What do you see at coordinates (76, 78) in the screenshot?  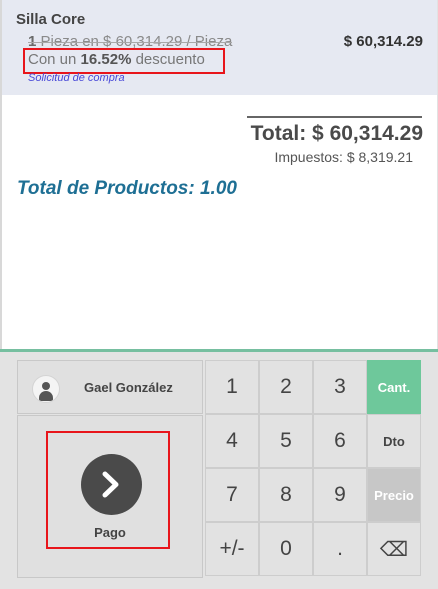 I see `purchase-request-link: Solicitud de compra` at bounding box center [76, 78].